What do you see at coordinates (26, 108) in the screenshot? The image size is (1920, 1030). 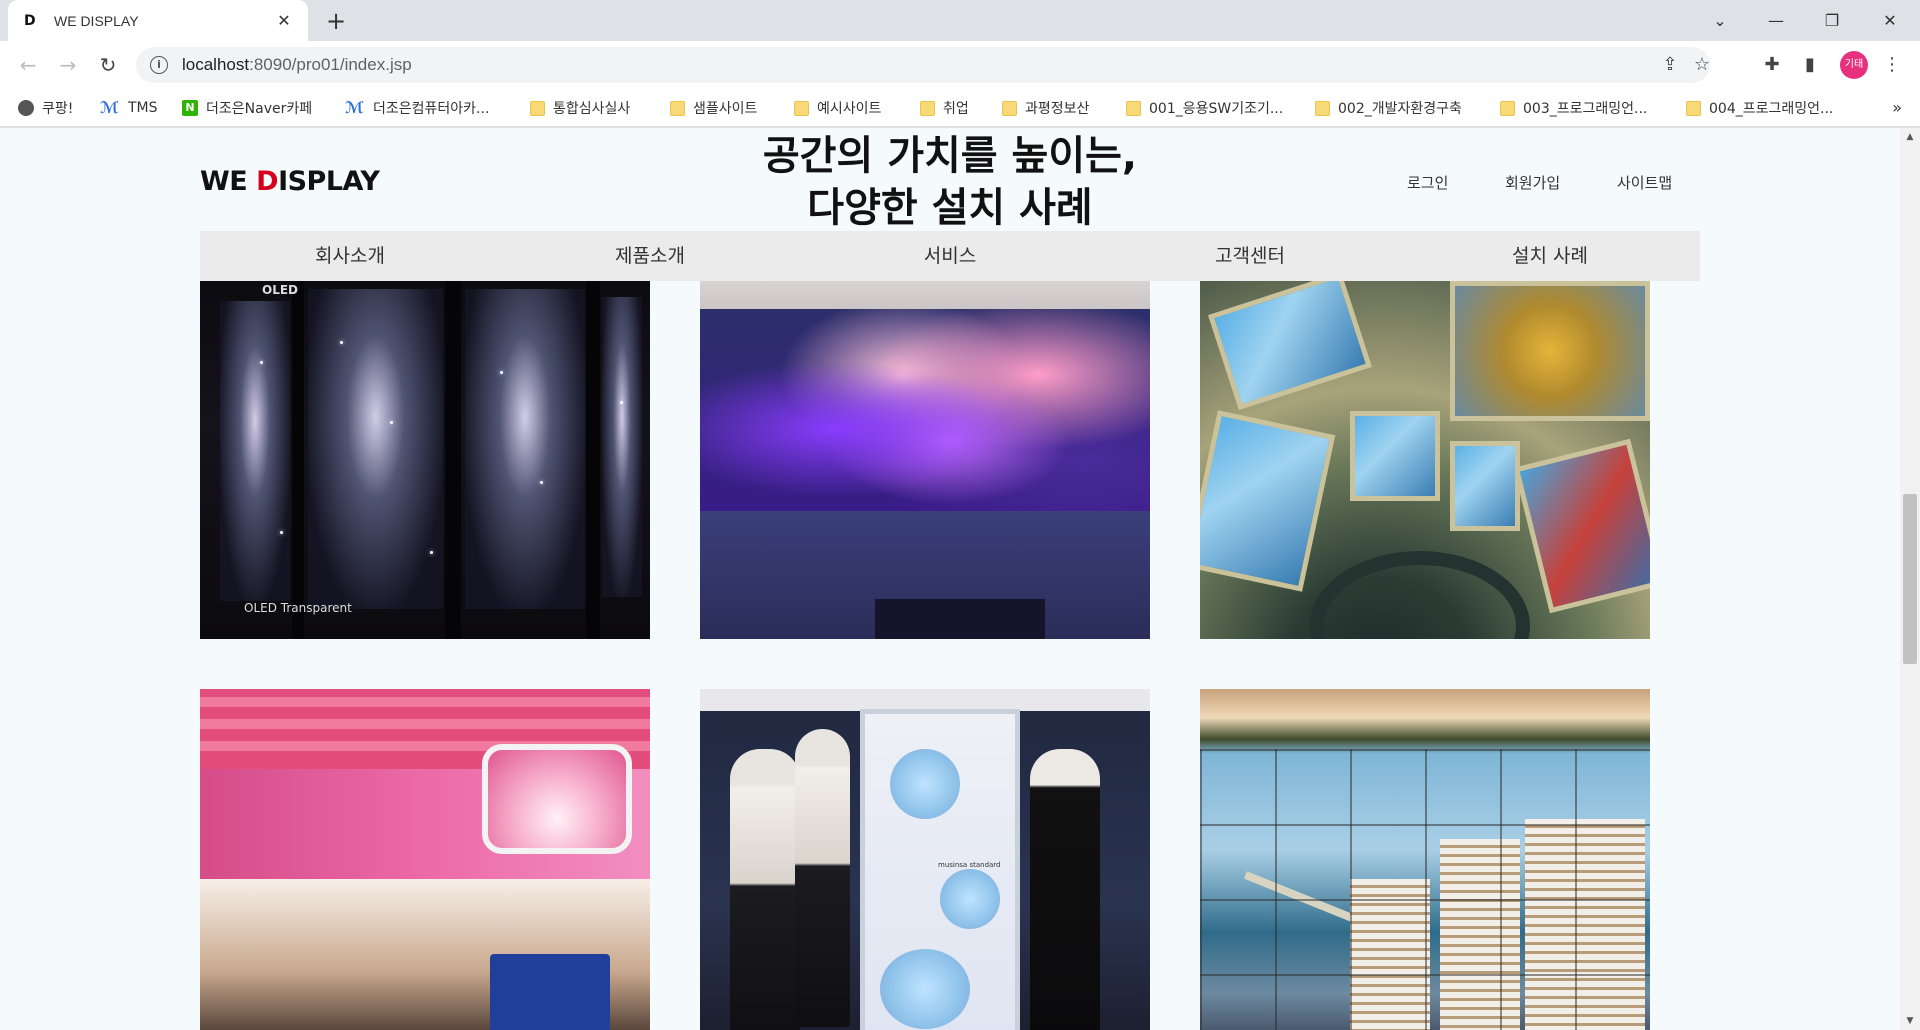 I see `globe-icon` at bounding box center [26, 108].